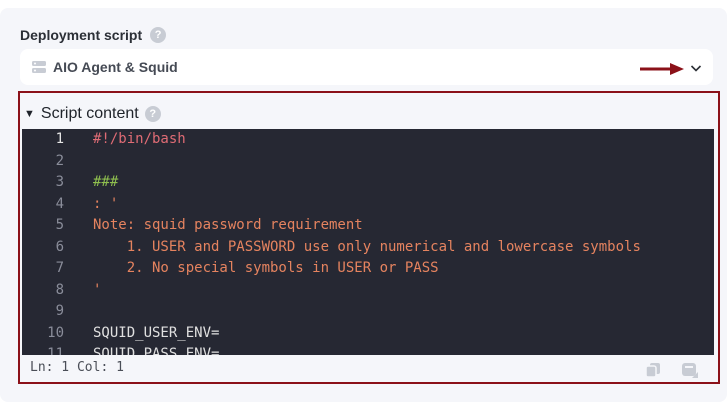 This screenshot has width=727, height=409. What do you see at coordinates (368, 205) in the screenshot?
I see `code-line: 4 : '` at bounding box center [368, 205].